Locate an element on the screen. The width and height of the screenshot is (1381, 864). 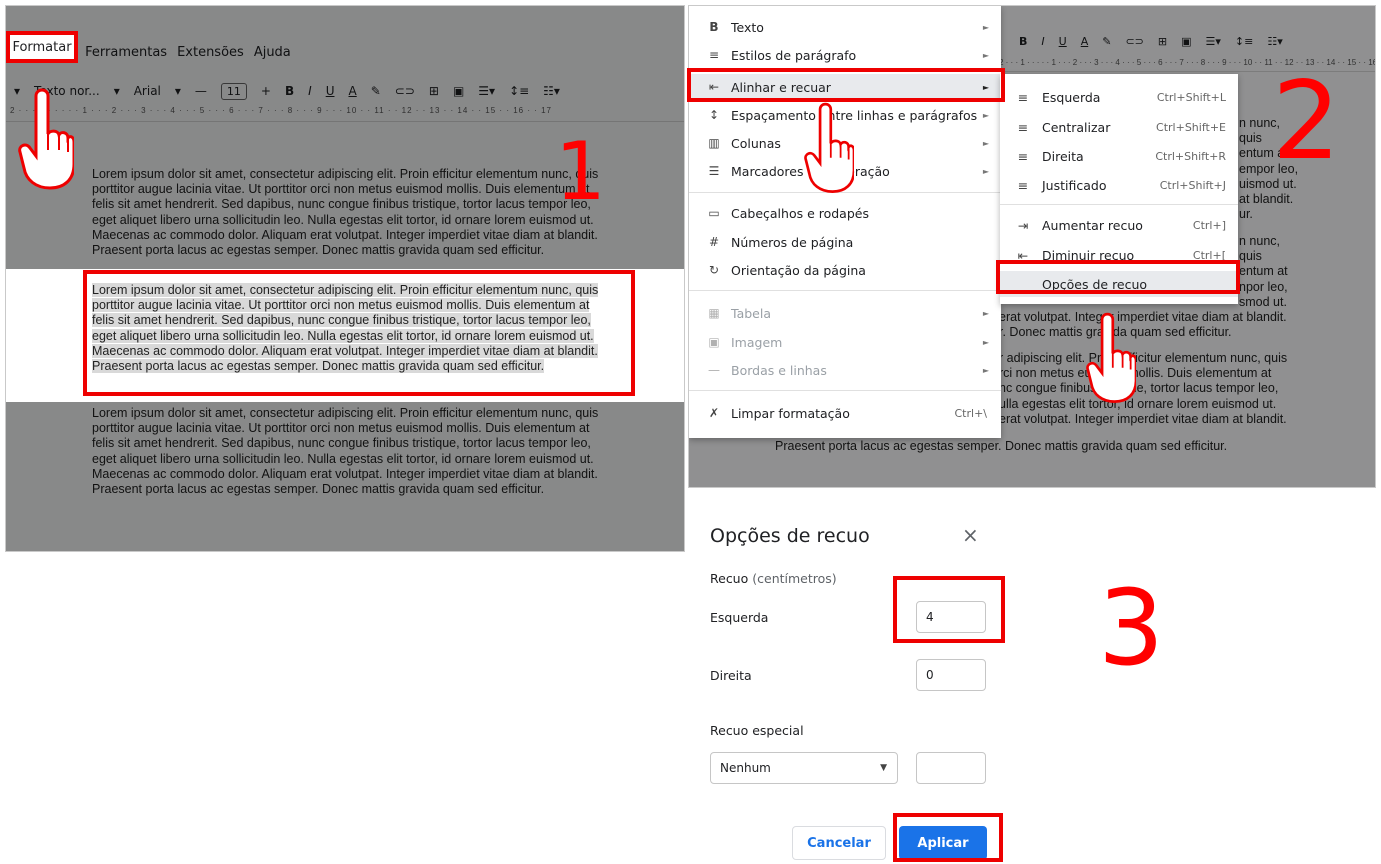
table-icon: ▦ is located at coordinates (714, 313).